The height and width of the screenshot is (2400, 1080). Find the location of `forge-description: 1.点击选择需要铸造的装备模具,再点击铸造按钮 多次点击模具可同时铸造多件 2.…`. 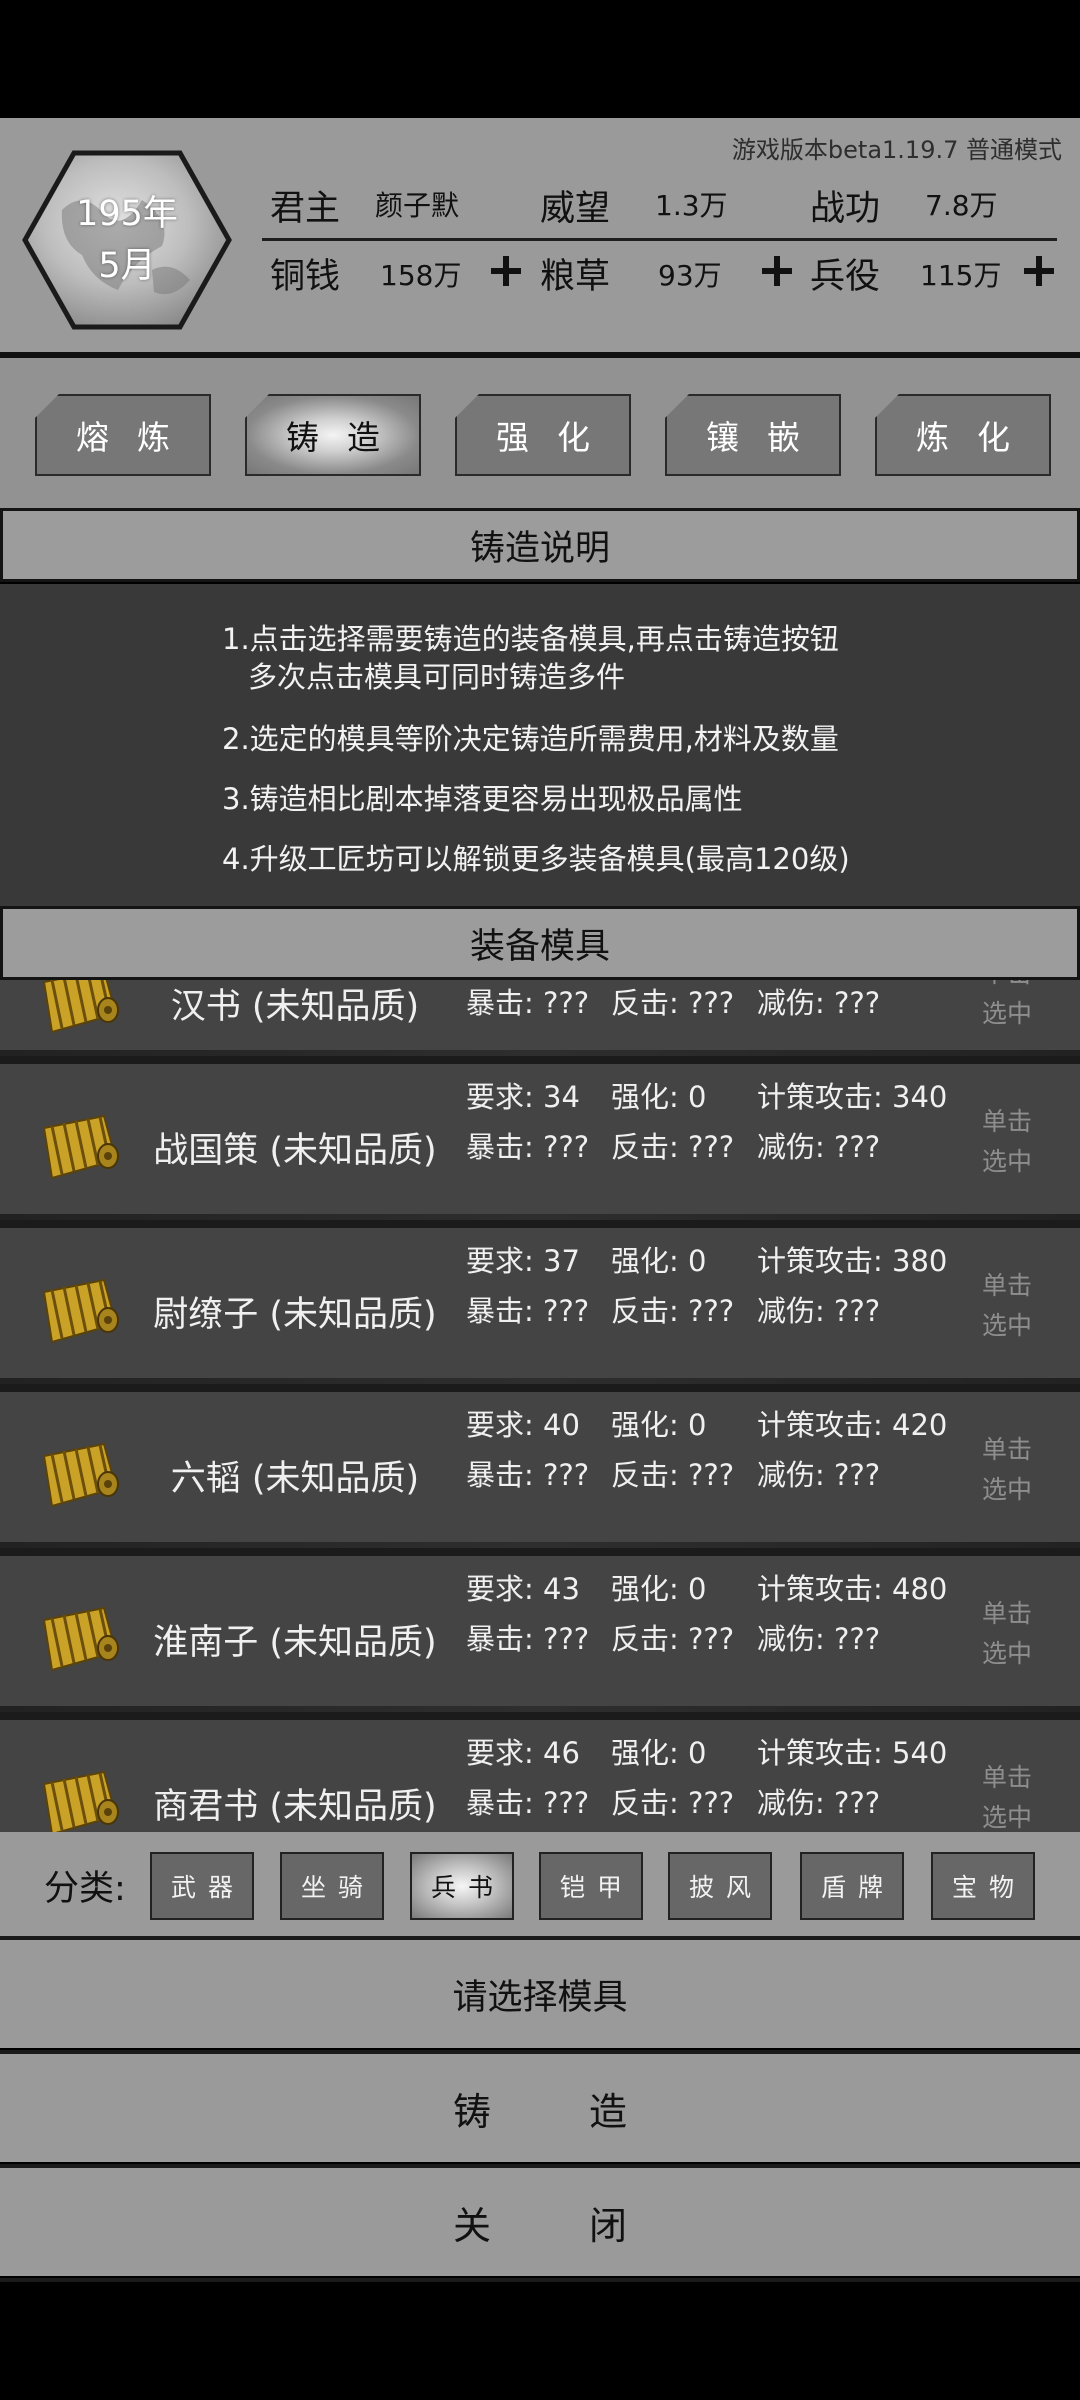

forge-description: 1.点击选择需要铸造的装备模具,再点击铸造按钮 多次点击模具可同时铸造多件 2.… is located at coordinates (540, 746).